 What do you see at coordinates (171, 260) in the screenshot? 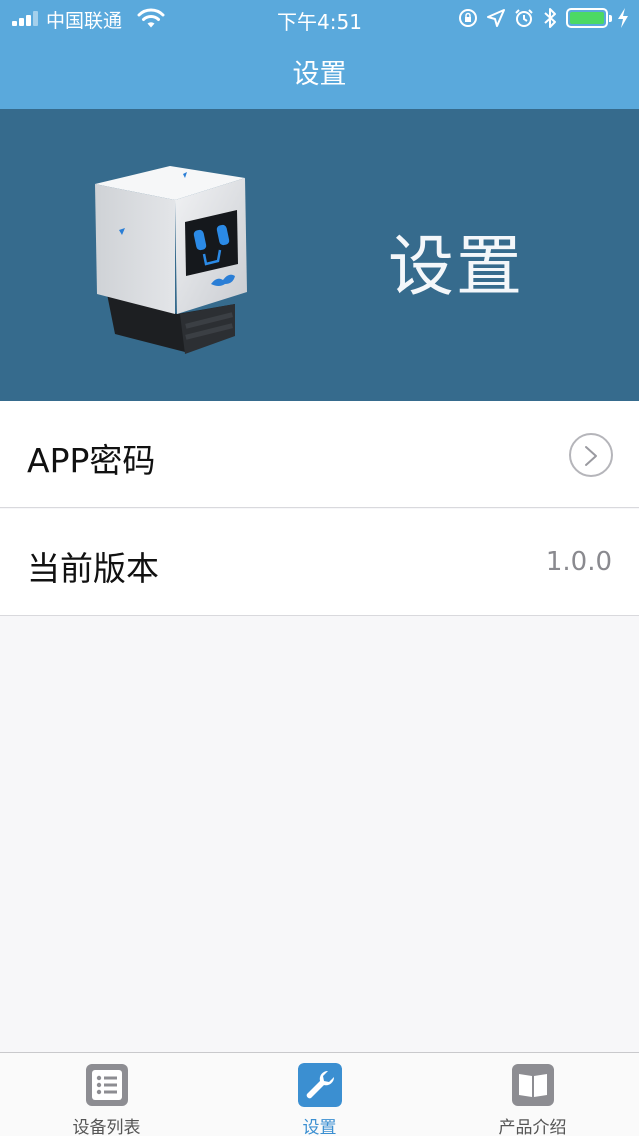
I see `robot-mascot-image` at bounding box center [171, 260].